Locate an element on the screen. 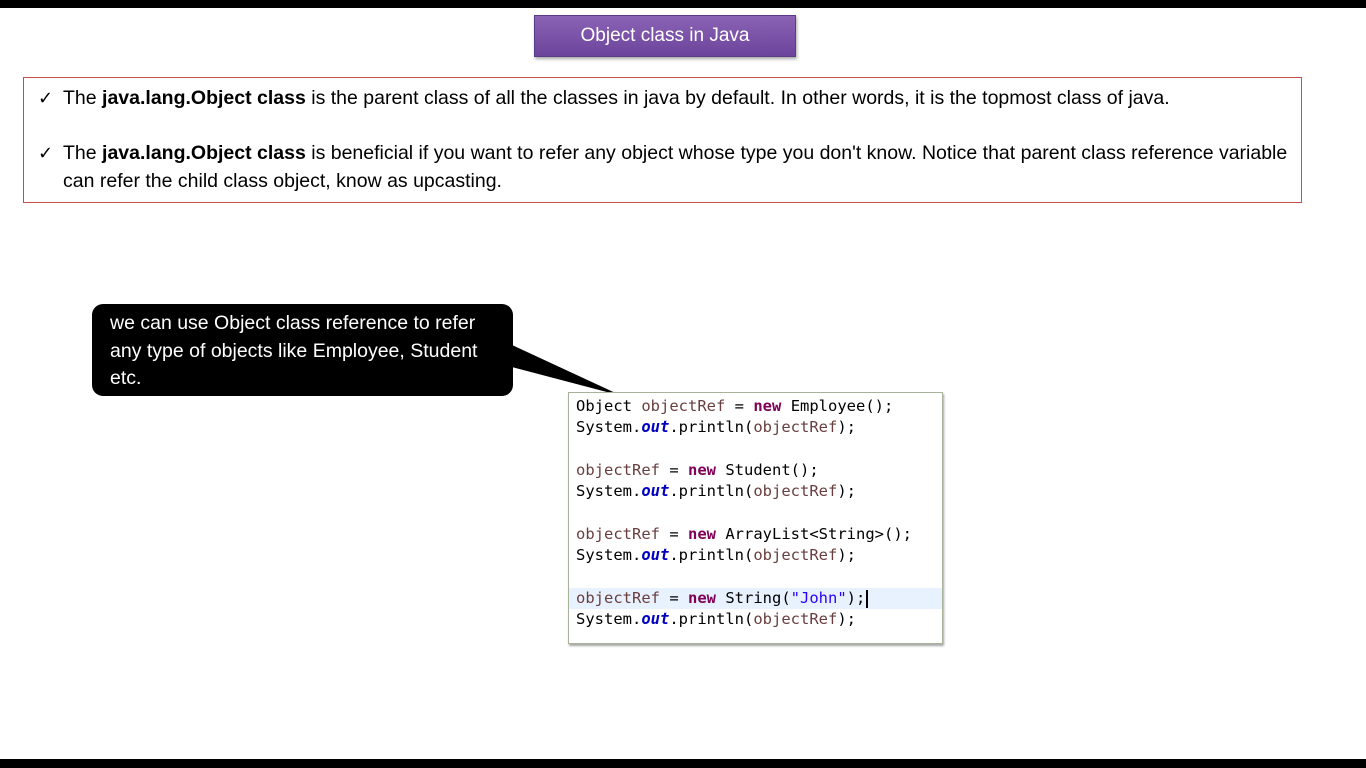 Image resolution: width=1366 pixels, height=768 pixels. code-line-current: objectRef = new String("John"); is located at coordinates (755, 598).